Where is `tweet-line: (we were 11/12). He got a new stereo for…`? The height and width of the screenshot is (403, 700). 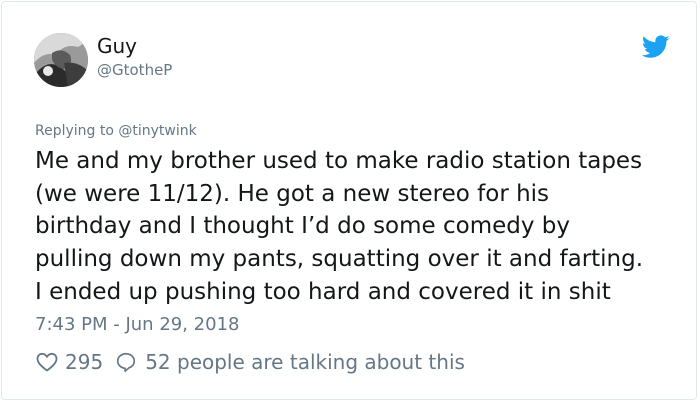 tweet-line: (we were 11/12). He got a new stereo for… is located at coordinates (292, 193).